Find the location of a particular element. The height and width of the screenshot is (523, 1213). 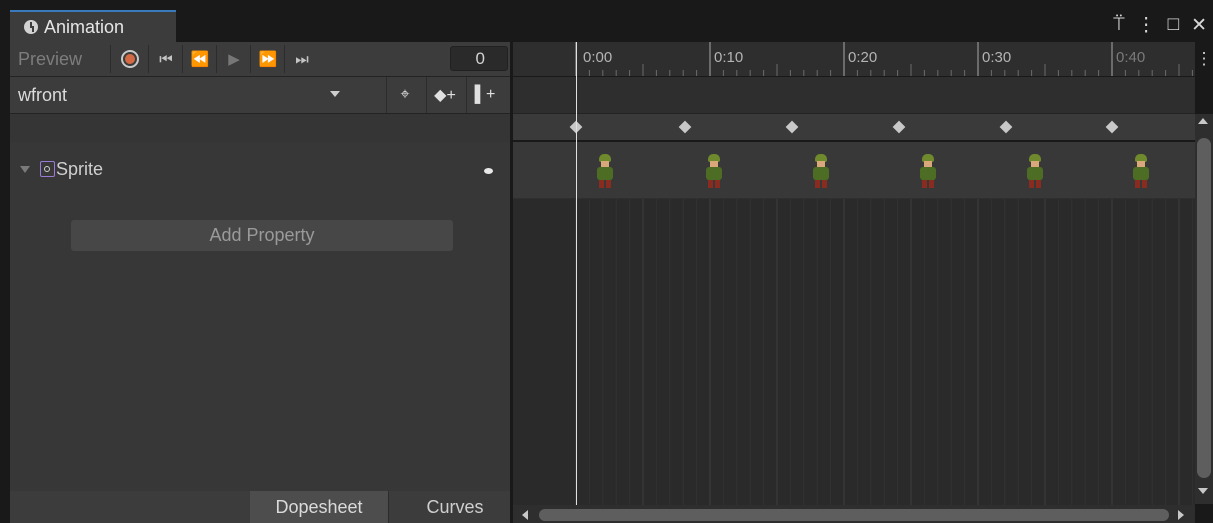

skip-back-icon: ⏮ is located at coordinates (166, 59).